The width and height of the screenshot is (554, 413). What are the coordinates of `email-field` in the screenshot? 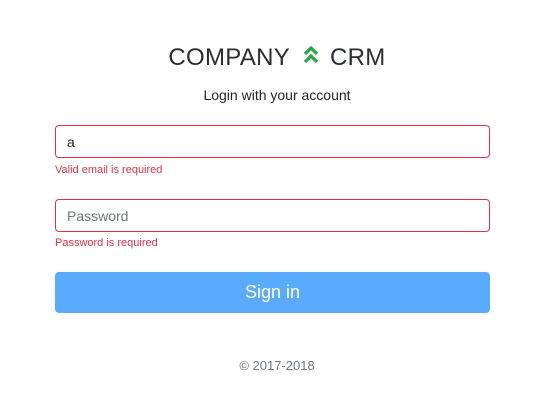 It's located at (272, 141).